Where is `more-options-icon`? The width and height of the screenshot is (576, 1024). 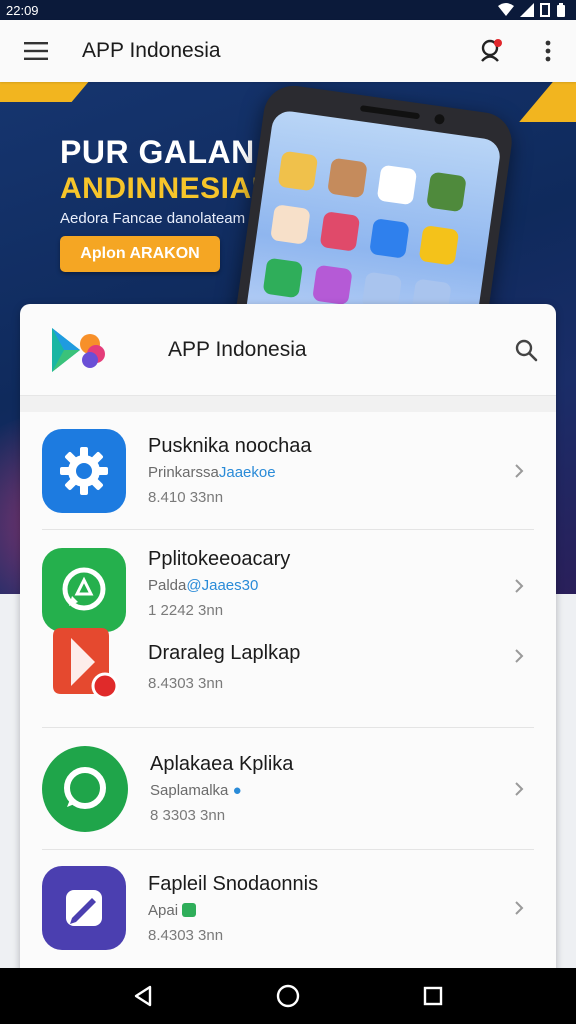 more-options-icon is located at coordinates (548, 51).